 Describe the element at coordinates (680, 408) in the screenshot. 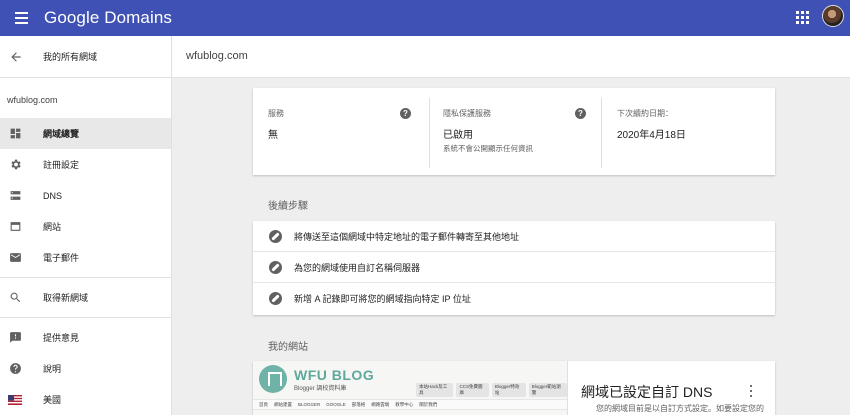

I see `website-description: 您的網域目前是以自訂方式設定。如要設定您的` at that location.